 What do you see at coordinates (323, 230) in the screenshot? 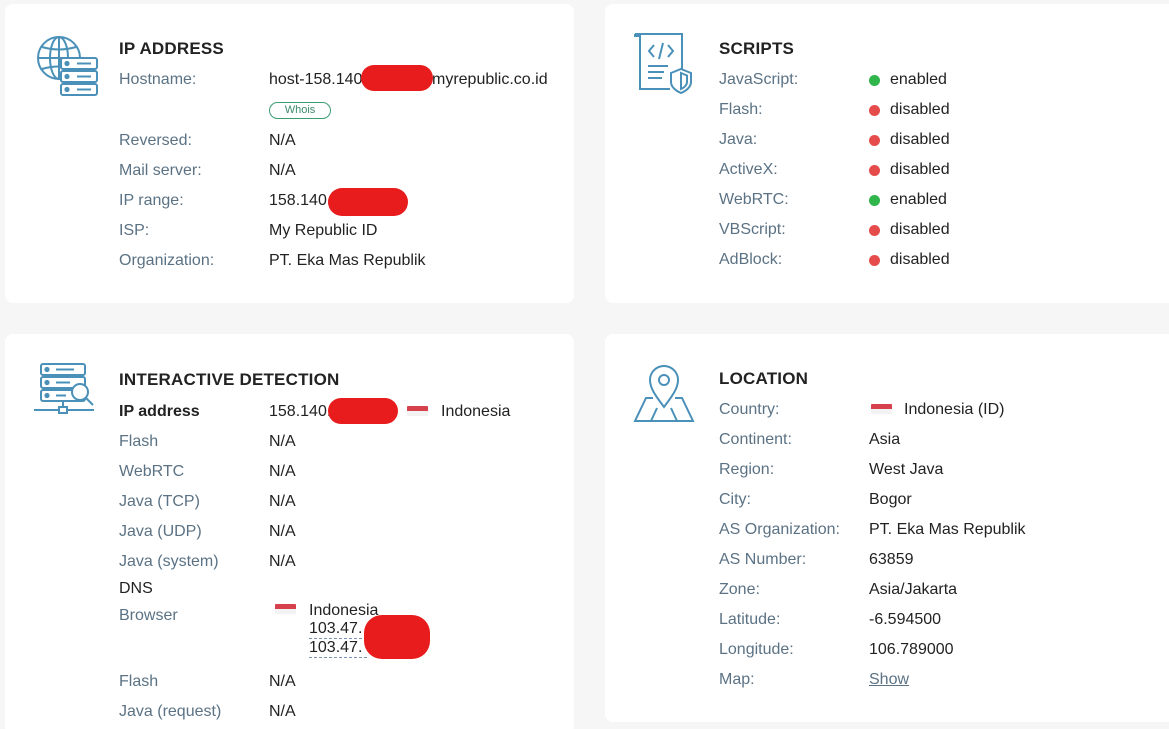
I see `isp-value: My Republic ID` at bounding box center [323, 230].